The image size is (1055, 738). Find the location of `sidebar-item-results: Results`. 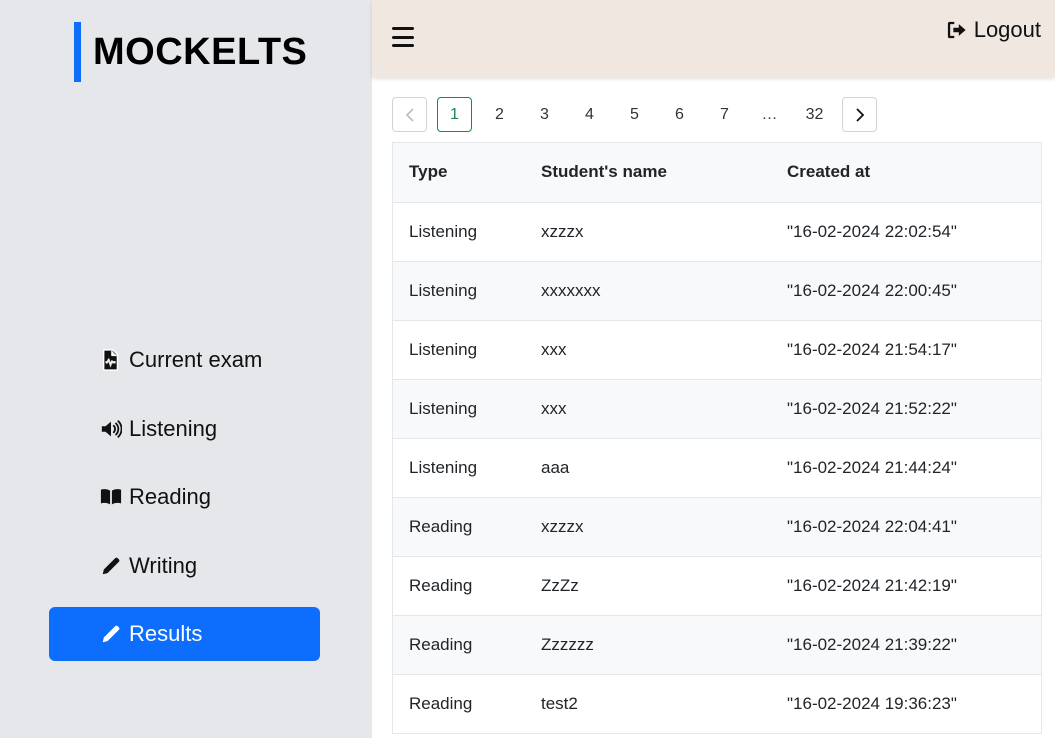

sidebar-item-results: Results is located at coordinates (184, 634).